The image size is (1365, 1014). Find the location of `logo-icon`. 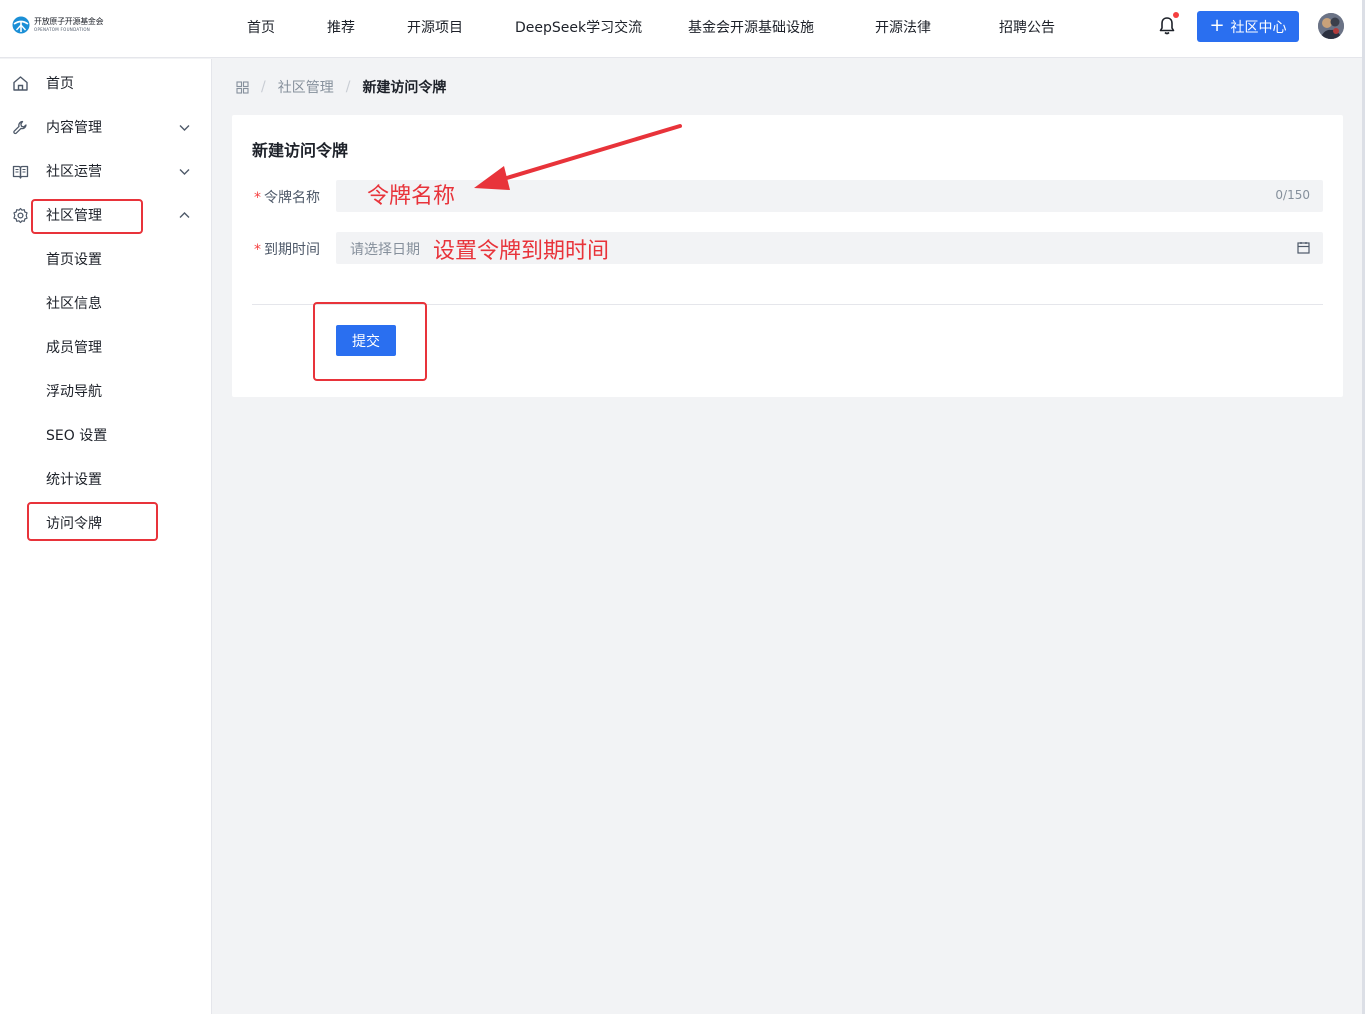

logo-icon is located at coordinates (21, 25).